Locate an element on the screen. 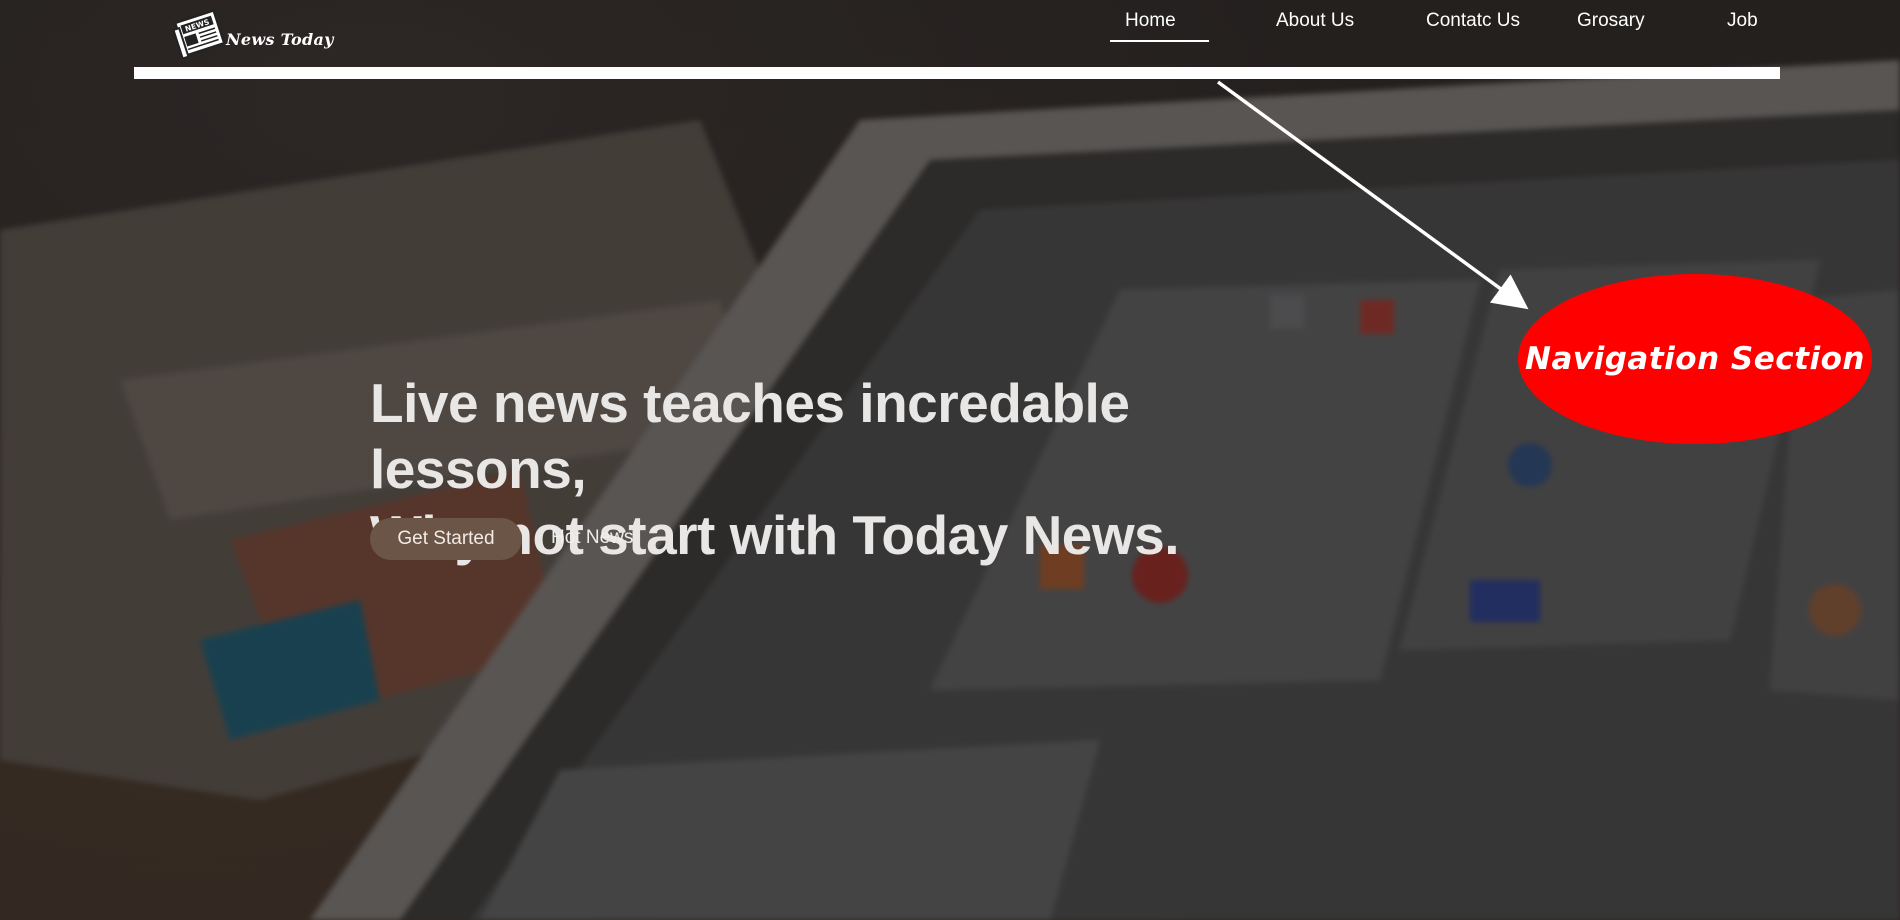 This screenshot has width=1900, height=920. navigation-underline-bar is located at coordinates (957, 73).